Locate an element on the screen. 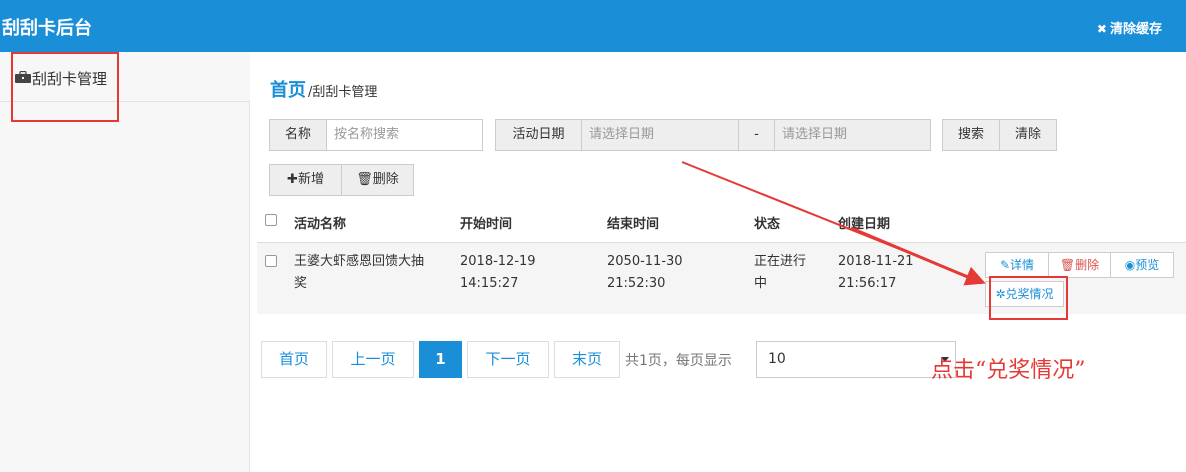  annotation-arrow is located at coordinates (833, 223).